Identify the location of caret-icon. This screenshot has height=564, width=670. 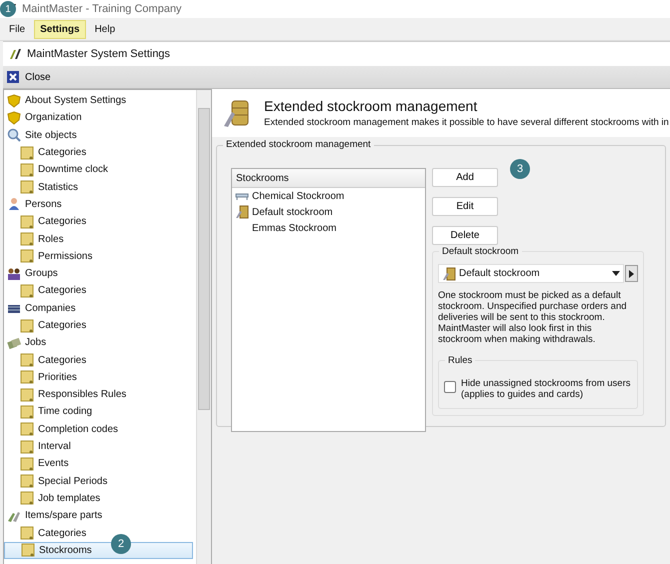
(616, 273).